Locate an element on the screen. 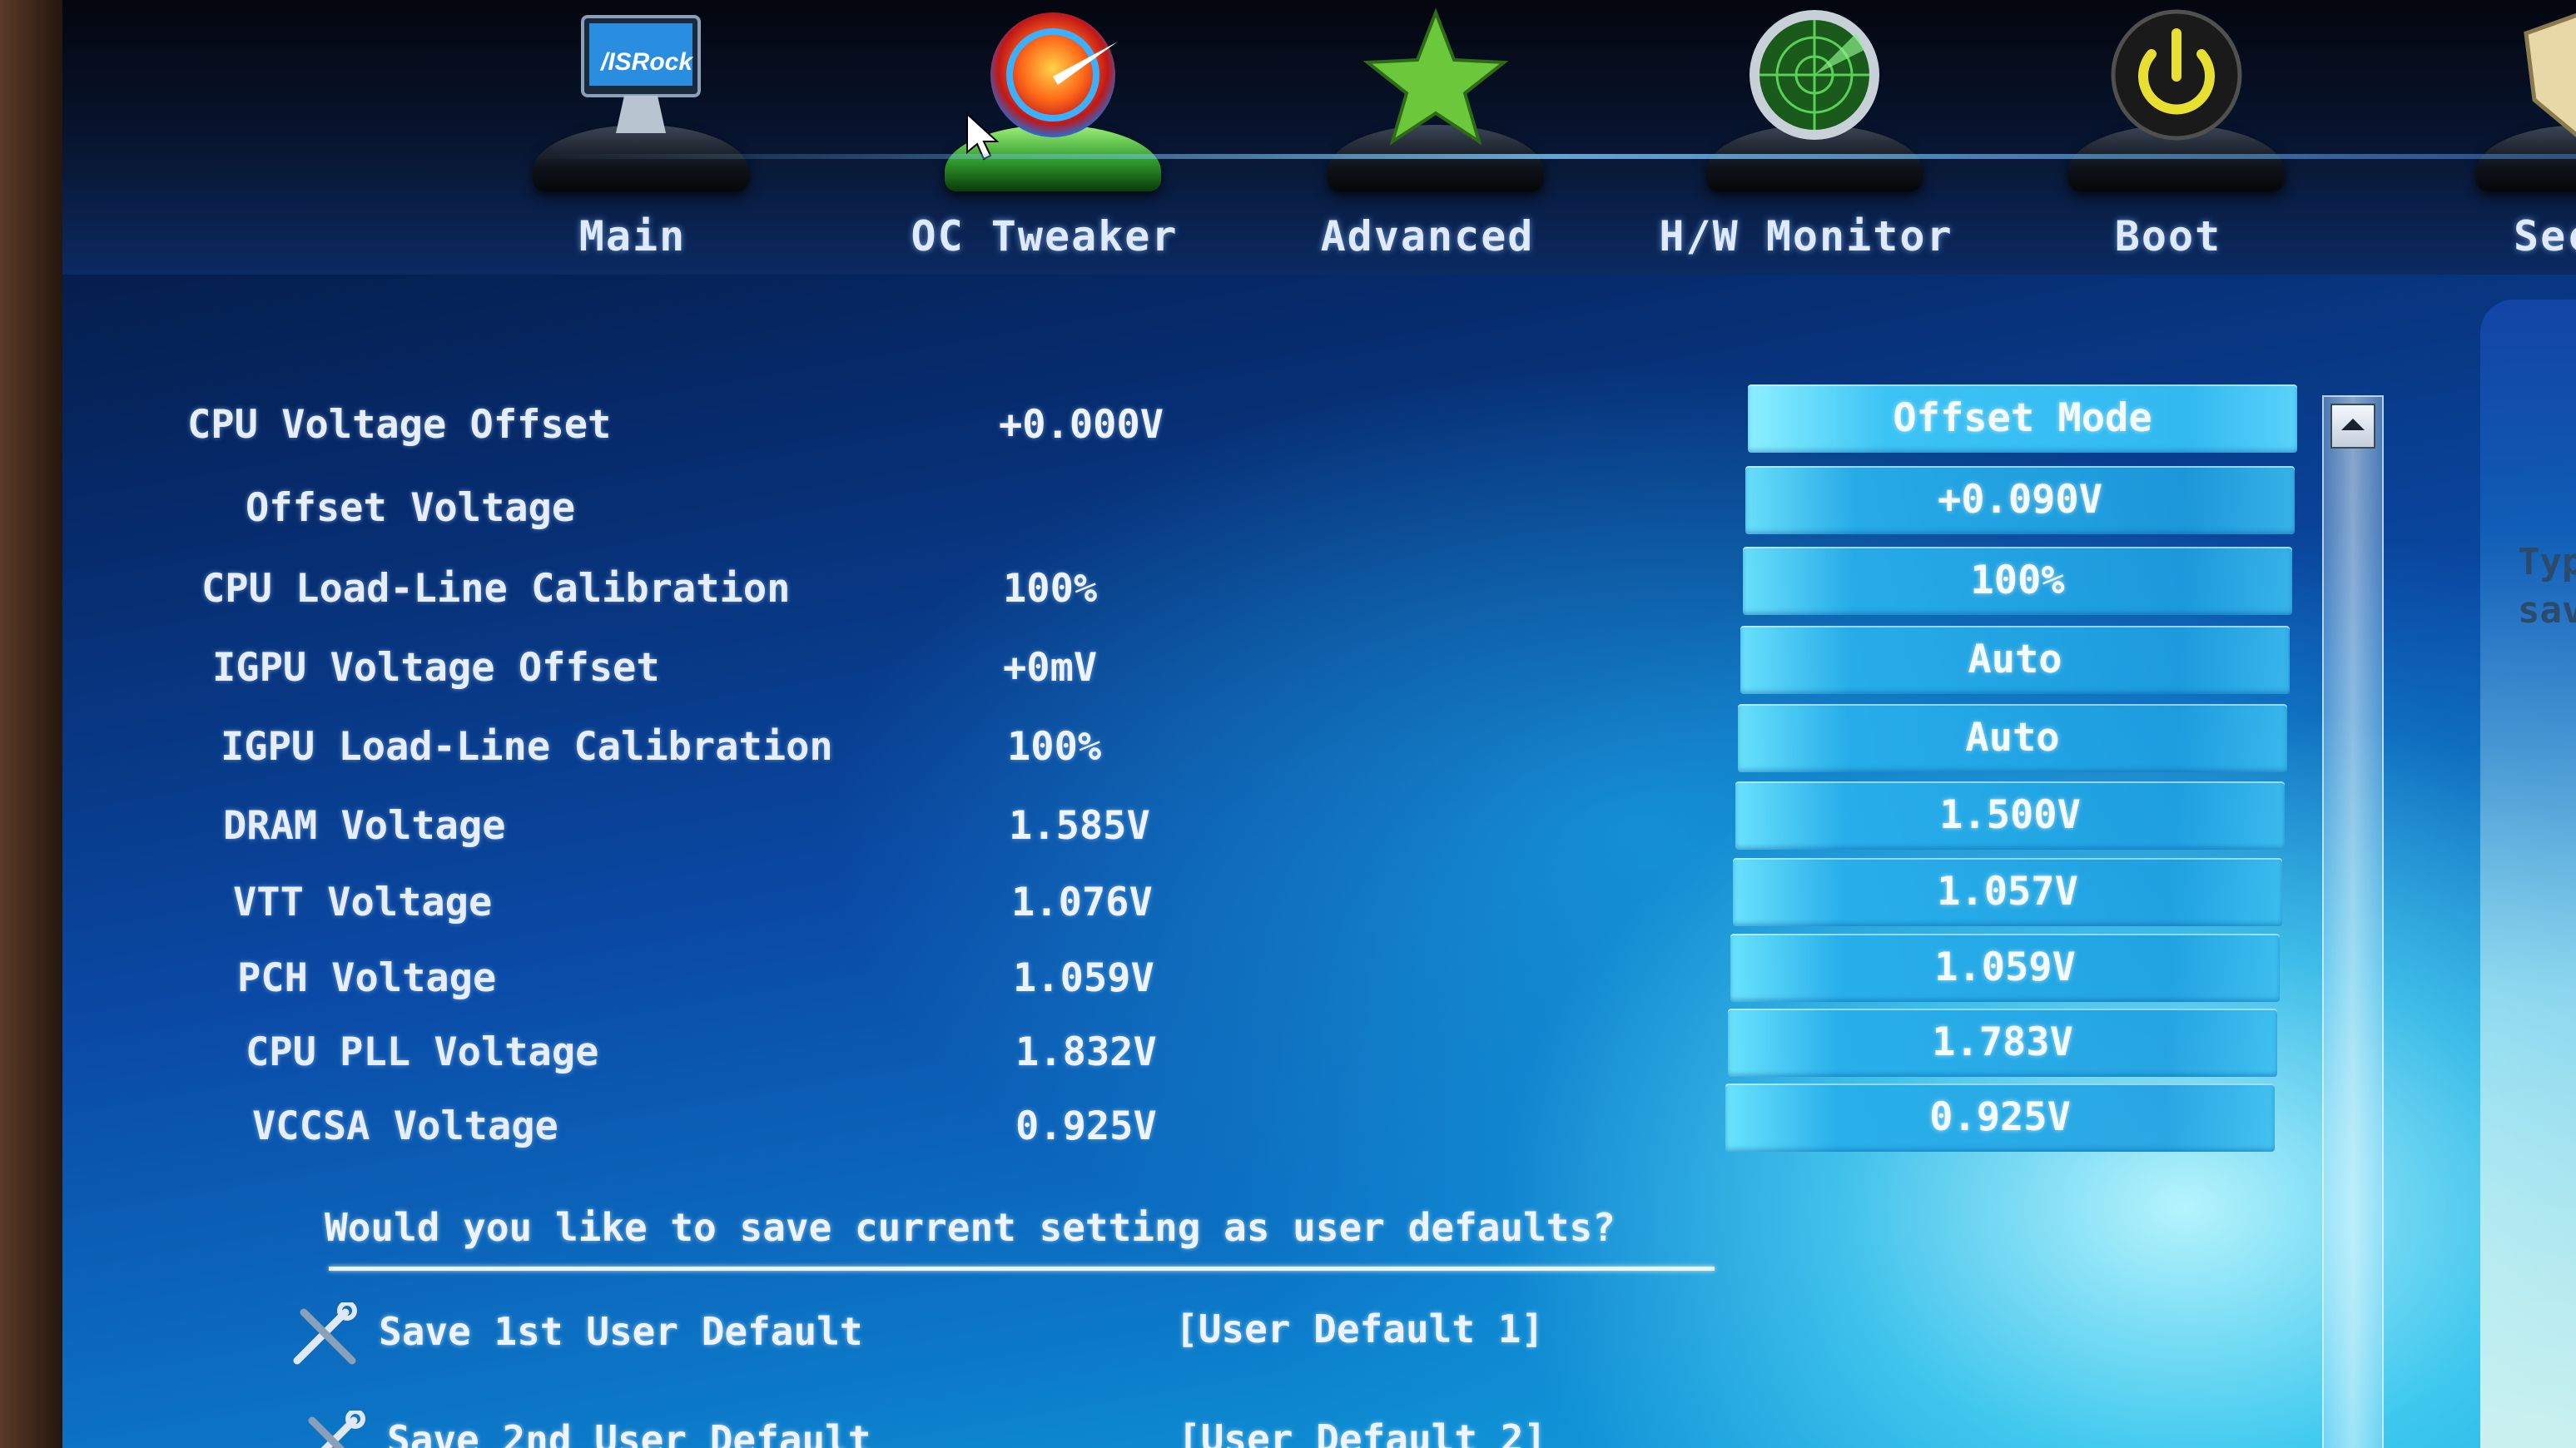 The width and height of the screenshot is (2576, 1448). pch-voltage-select: 1.059V is located at coordinates (2005, 968).